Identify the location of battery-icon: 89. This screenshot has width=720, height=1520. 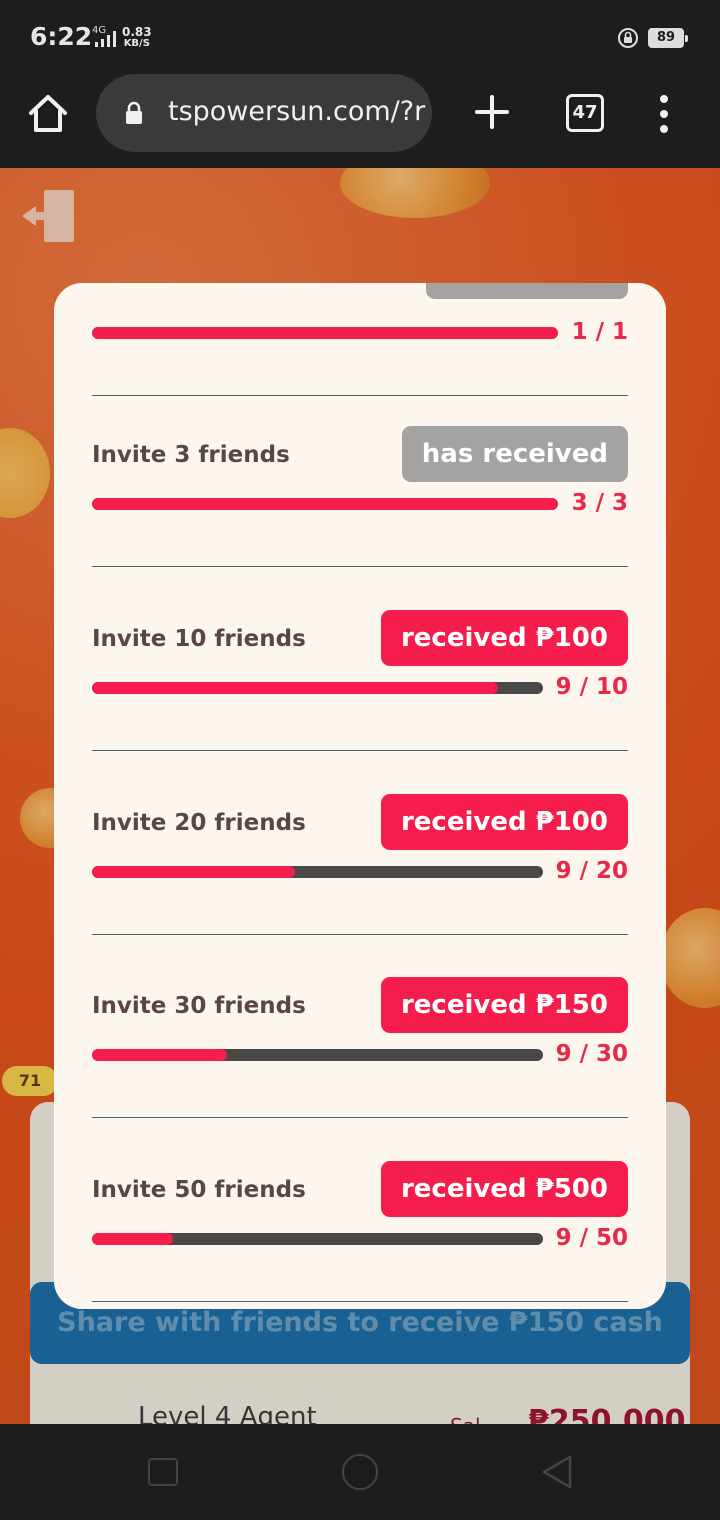
(668, 38).